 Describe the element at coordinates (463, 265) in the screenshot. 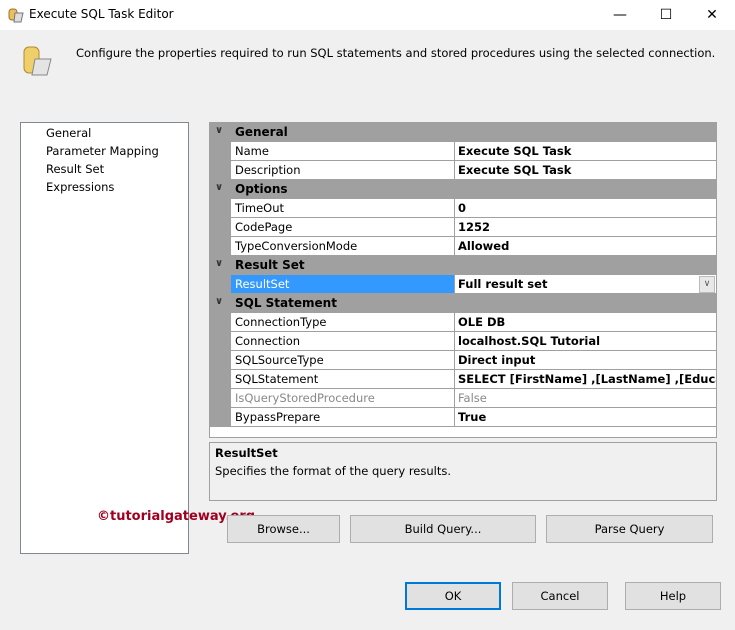

I see `category-resultset: ∨ Result Set` at that location.